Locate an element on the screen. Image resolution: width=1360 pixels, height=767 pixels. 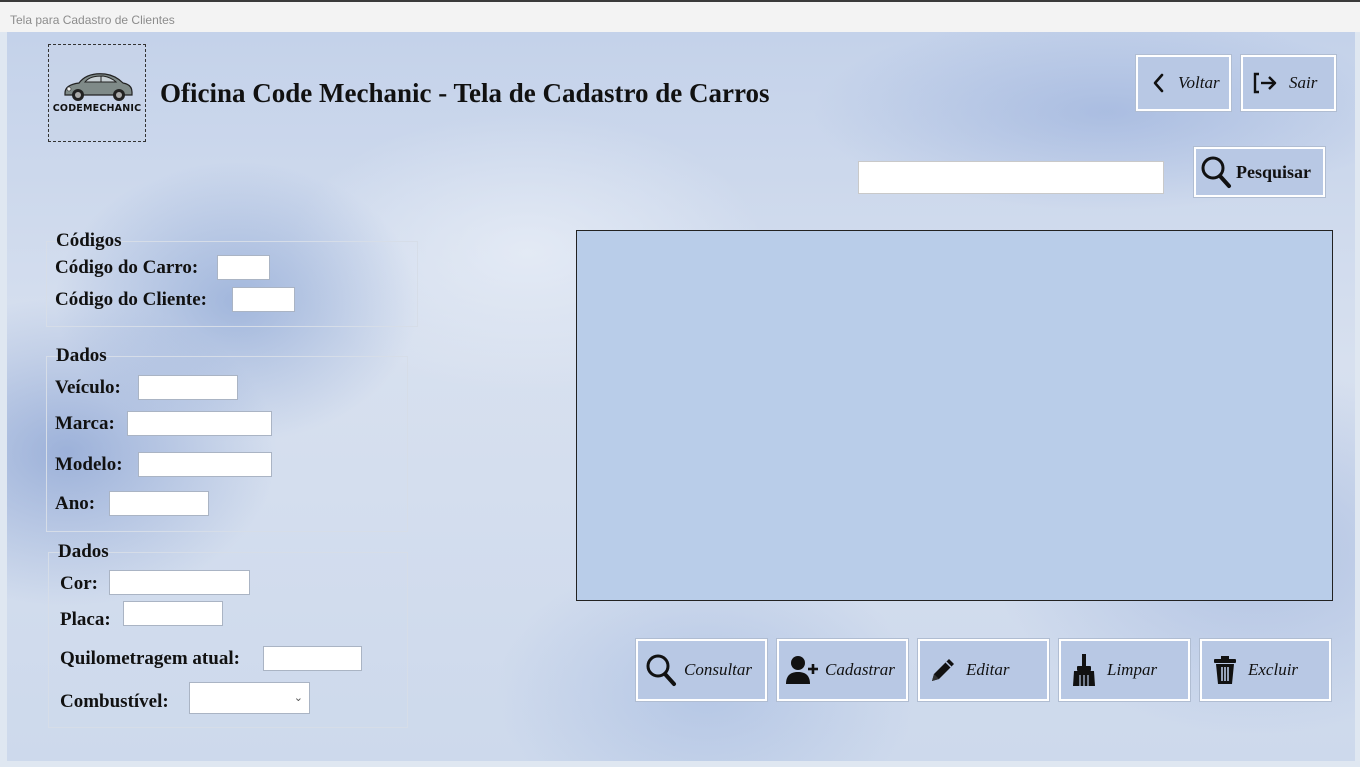
codes-group is located at coordinates (232, 284).